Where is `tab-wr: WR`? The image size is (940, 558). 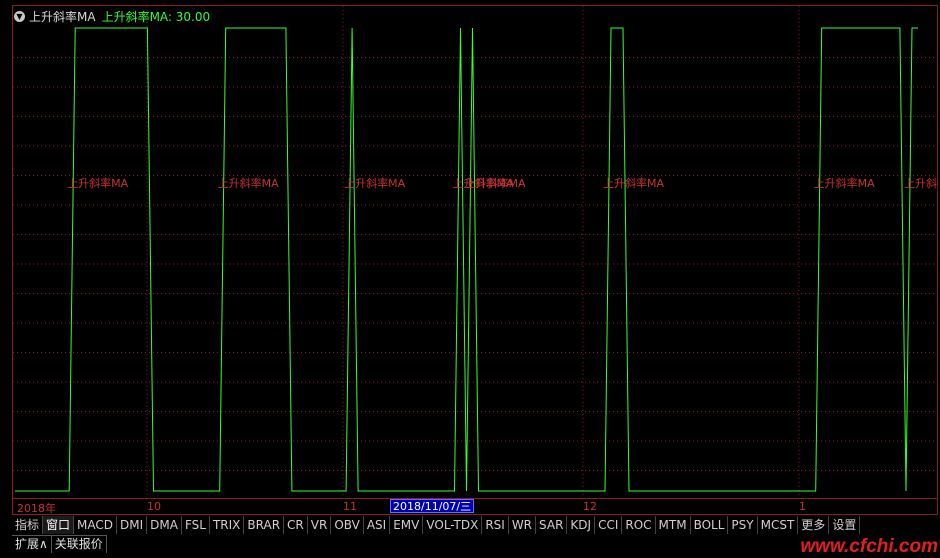
tab-wr: WR is located at coordinates (523, 525).